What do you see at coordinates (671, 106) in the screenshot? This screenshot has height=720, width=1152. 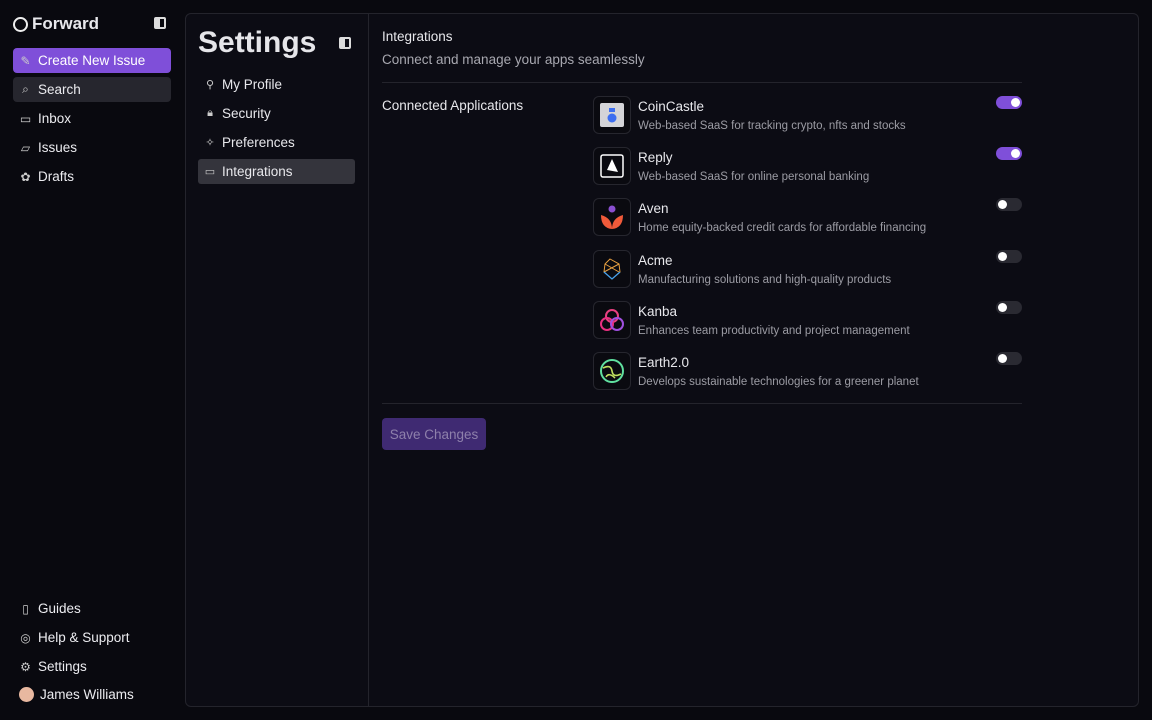 I see `app-name: CoinCastle` at bounding box center [671, 106].